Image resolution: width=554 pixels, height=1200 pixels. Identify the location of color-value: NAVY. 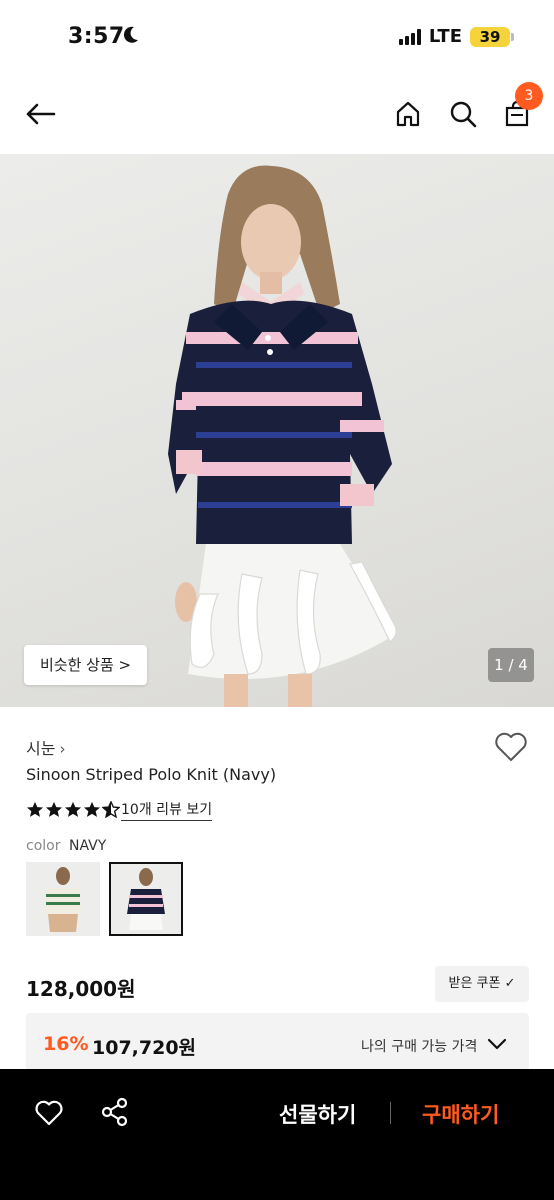
(88, 846).